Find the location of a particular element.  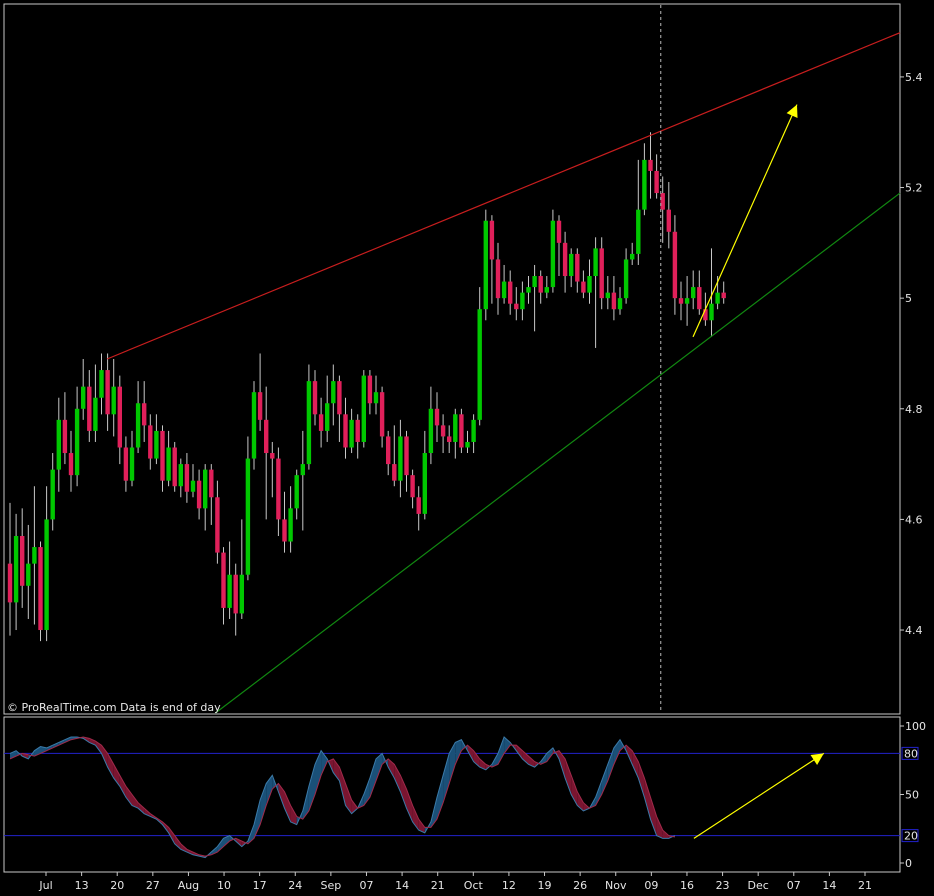

copyright-watermark: © ProRealTime.com Data is end of day is located at coordinates (114, 707).